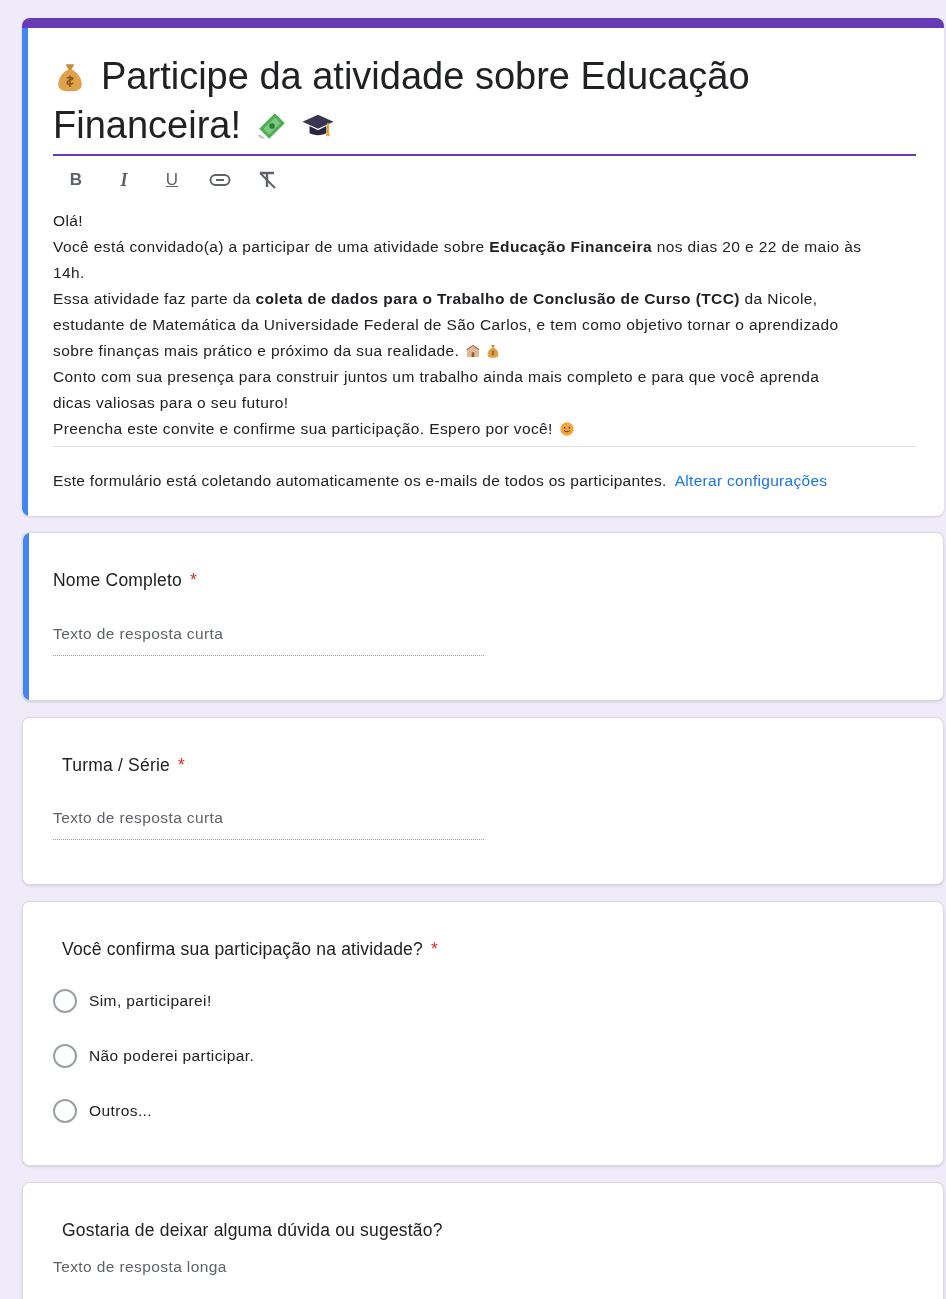 The image size is (946, 1299). I want to click on emoji-icon, so click(566, 429).